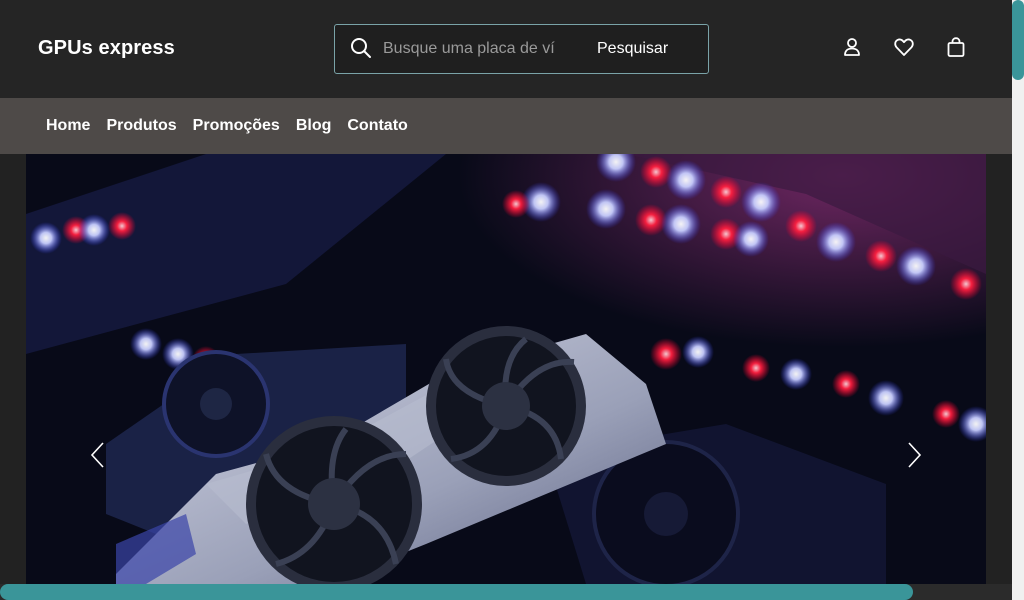 This screenshot has width=1024, height=600. Describe the element at coordinates (1018, 592) in the screenshot. I see `scrollbar-corner` at that location.